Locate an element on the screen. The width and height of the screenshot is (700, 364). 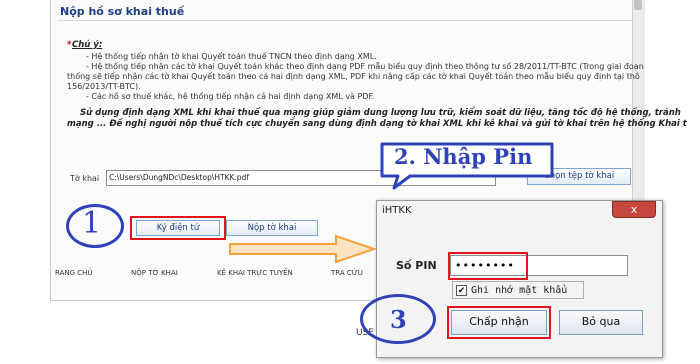
step3-number: 3 is located at coordinates (398, 319).